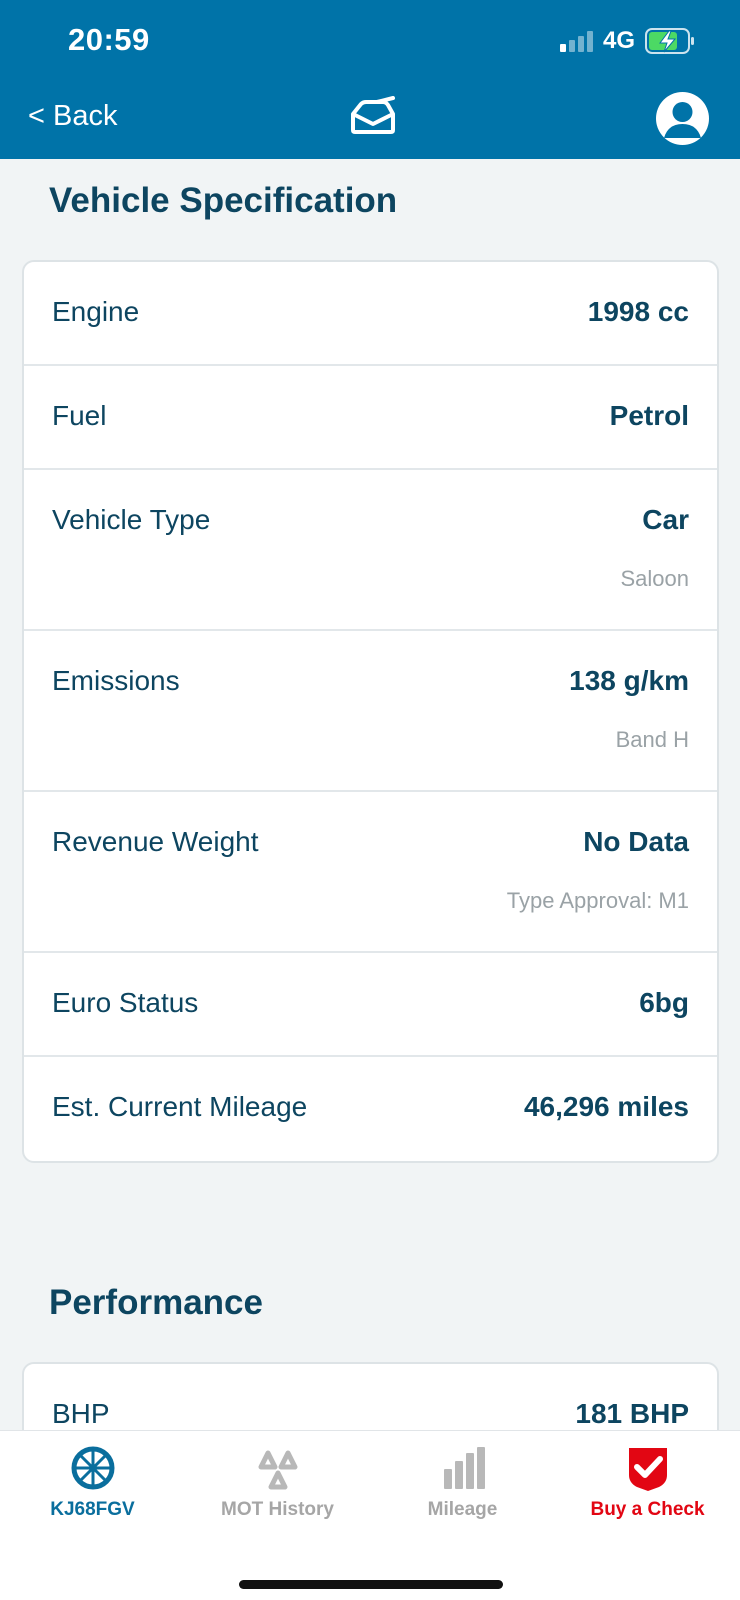  Describe the element at coordinates (597, 900) in the screenshot. I see `row-subvalue: Type Approval: M1` at that location.